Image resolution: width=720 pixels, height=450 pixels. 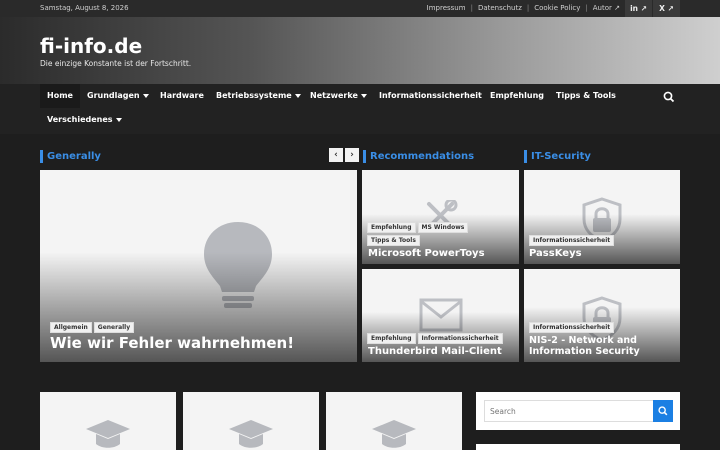 What do you see at coordinates (578, 447) in the screenshot?
I see `sidebar-widget` at bounding box center [578, 447].